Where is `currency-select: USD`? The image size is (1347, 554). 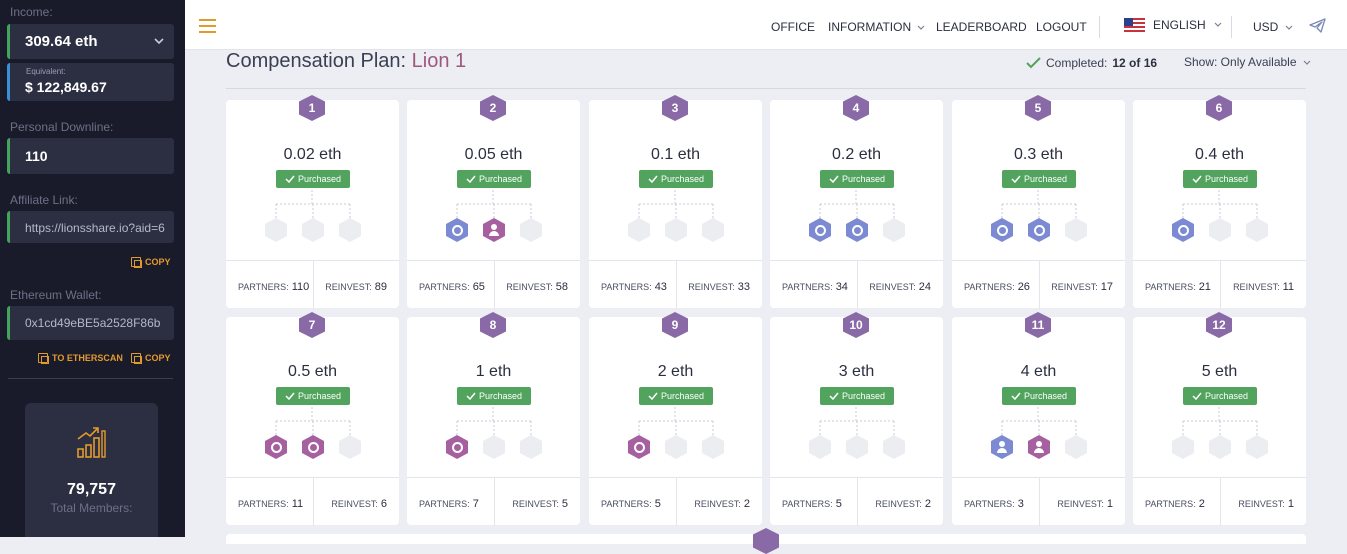 currency-select: USD is located at coordinates (1273, 27).